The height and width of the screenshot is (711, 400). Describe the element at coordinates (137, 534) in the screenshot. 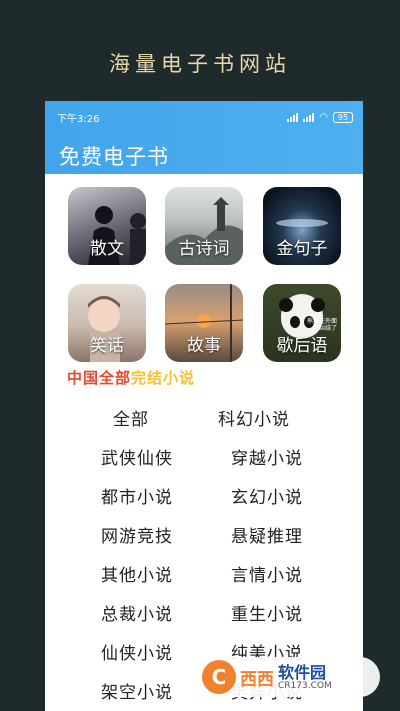

I see `category-item: 网游竞技` at that location.